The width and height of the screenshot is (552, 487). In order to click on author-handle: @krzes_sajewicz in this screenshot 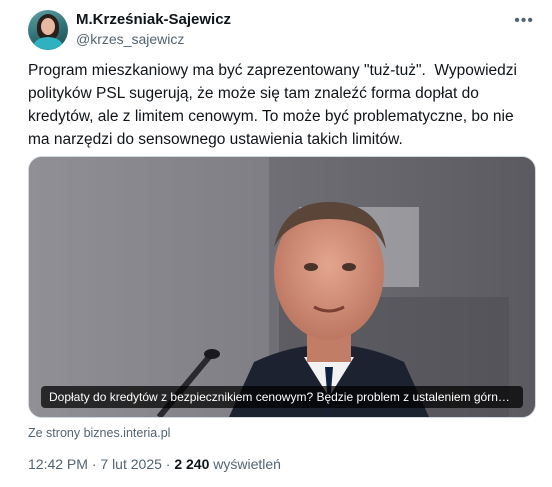, I will do `click(130, 39)`.